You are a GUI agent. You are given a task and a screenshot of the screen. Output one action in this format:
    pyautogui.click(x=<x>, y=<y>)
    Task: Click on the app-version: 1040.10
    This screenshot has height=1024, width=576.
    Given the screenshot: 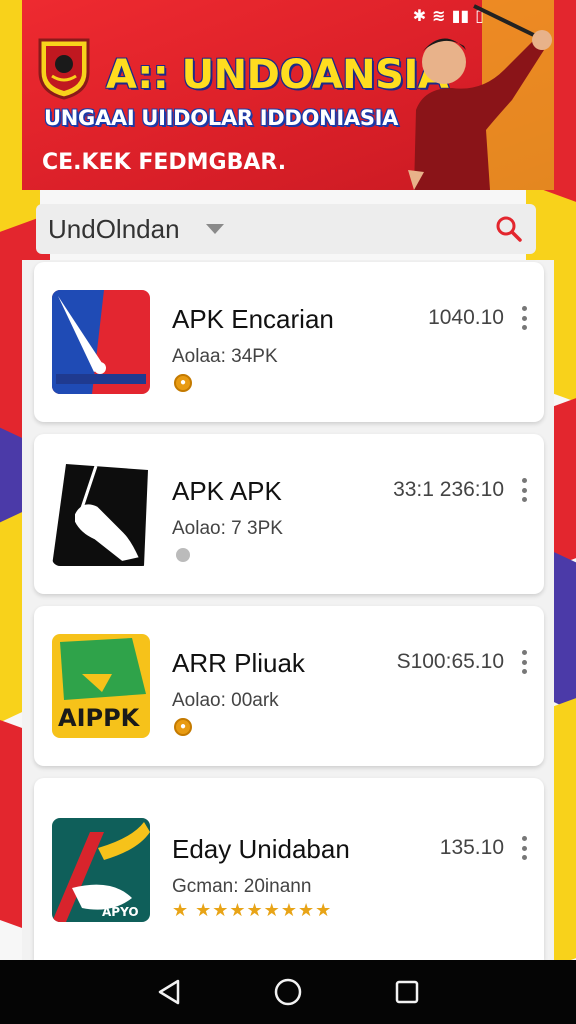 What is the action you would take?
    pyautogui.click(x=466, y=317)
    